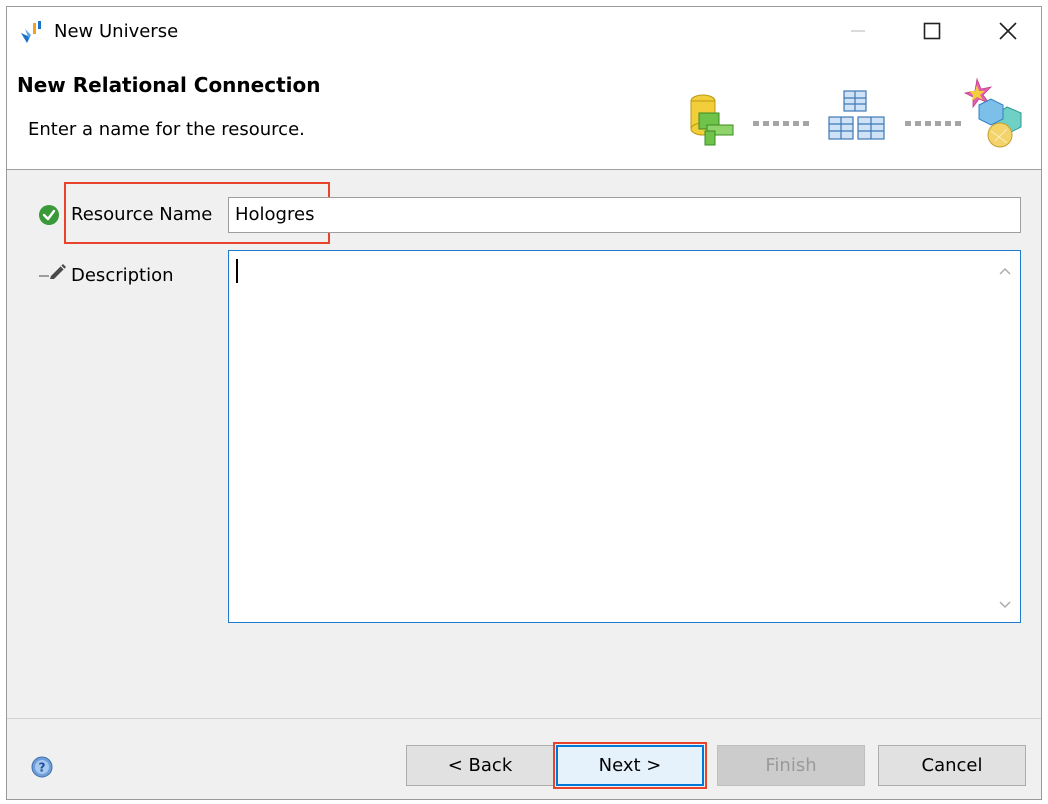  What do you see at coordinates (166, 129) in the screenshot?
I see `page-subtitle: Enter a name for the resource.` at bounding box center [166, 129].